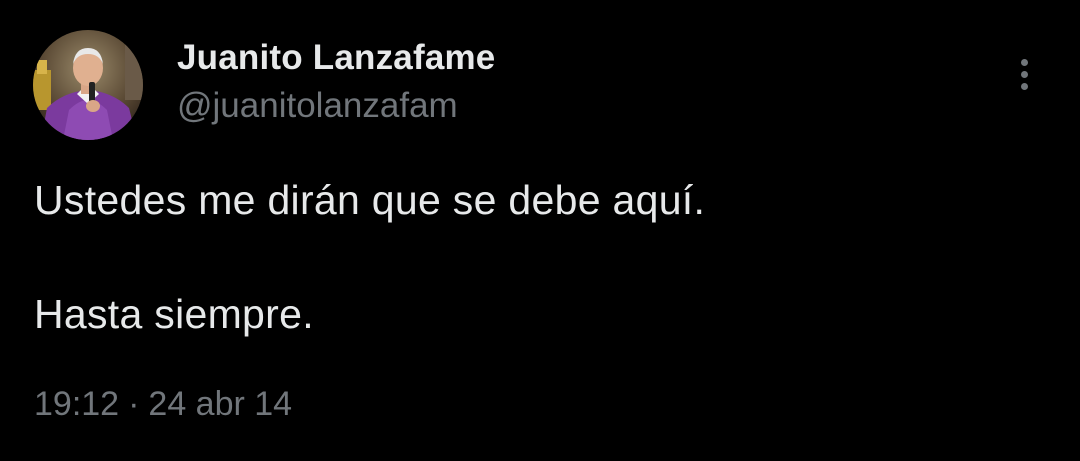 The height and width of the screenshot is (461, 1080). What do you see at coordinates (317, 106) in the screenshot?
I see `user-handle: @juanitolanzafam` at bounding box center [317, 106].